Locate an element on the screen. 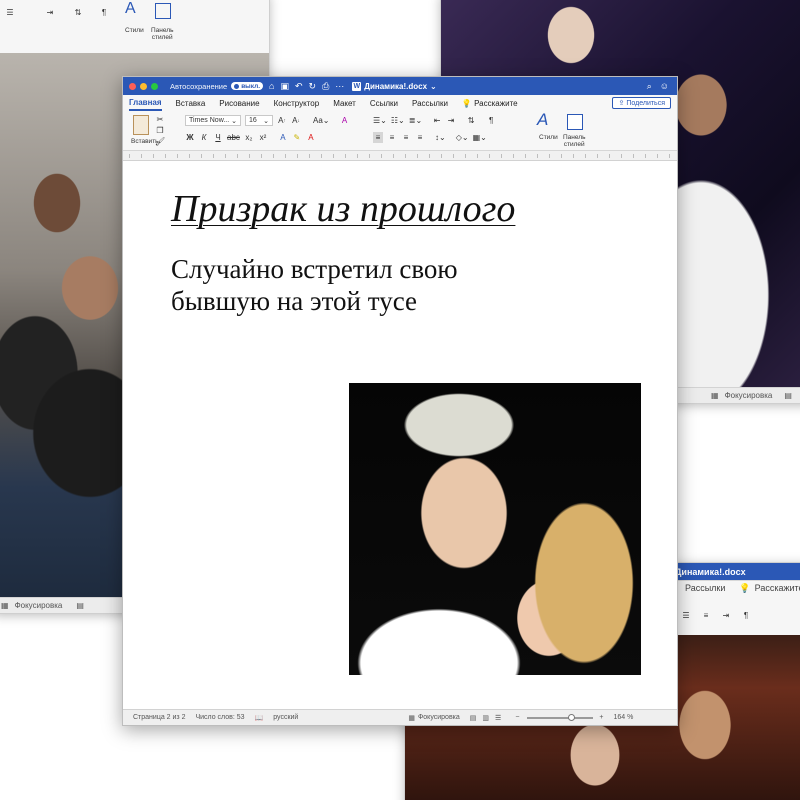  multilevel-list-icon: ≣⌄ is located at coordinates (415, 120).